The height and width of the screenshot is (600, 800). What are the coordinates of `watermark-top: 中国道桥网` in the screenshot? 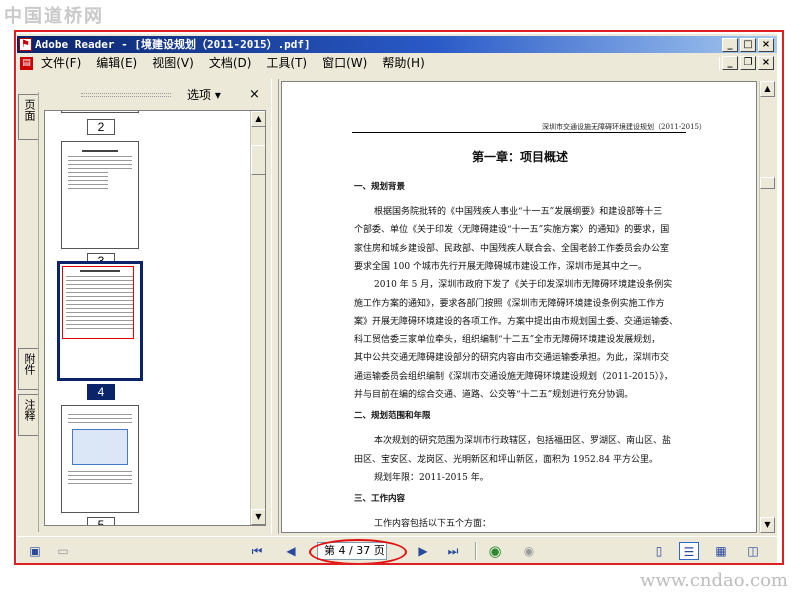 It's located at (54, 16).